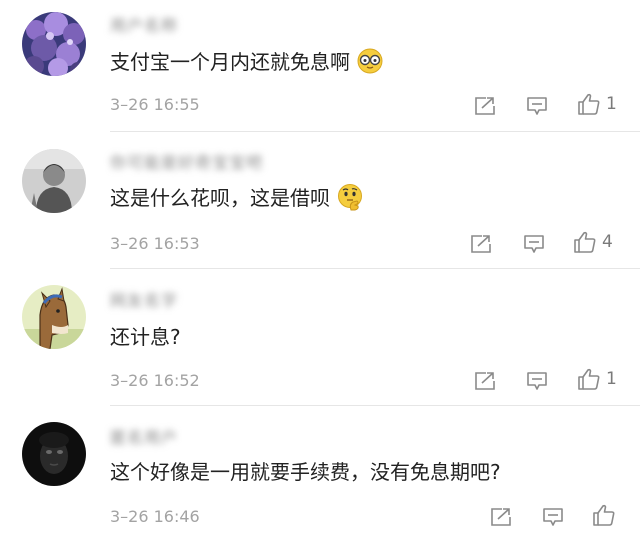 The height and width of the screenshot is (543, 640). I want to click on like-button: 4, so click(593, 242).